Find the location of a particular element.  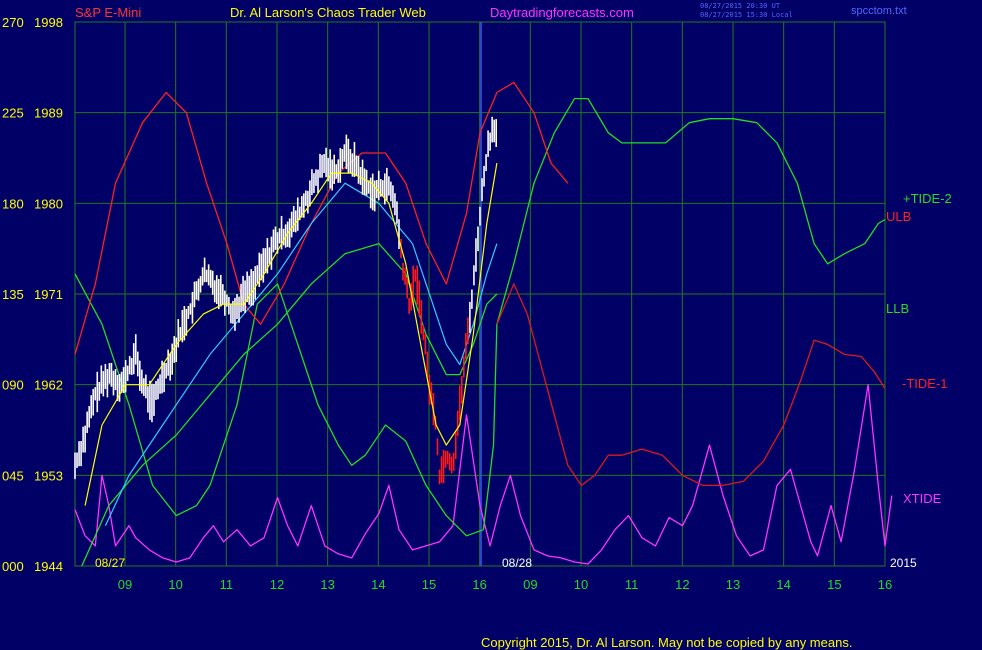

y-tick-right: 1989 is located at coordinates (48, 113).